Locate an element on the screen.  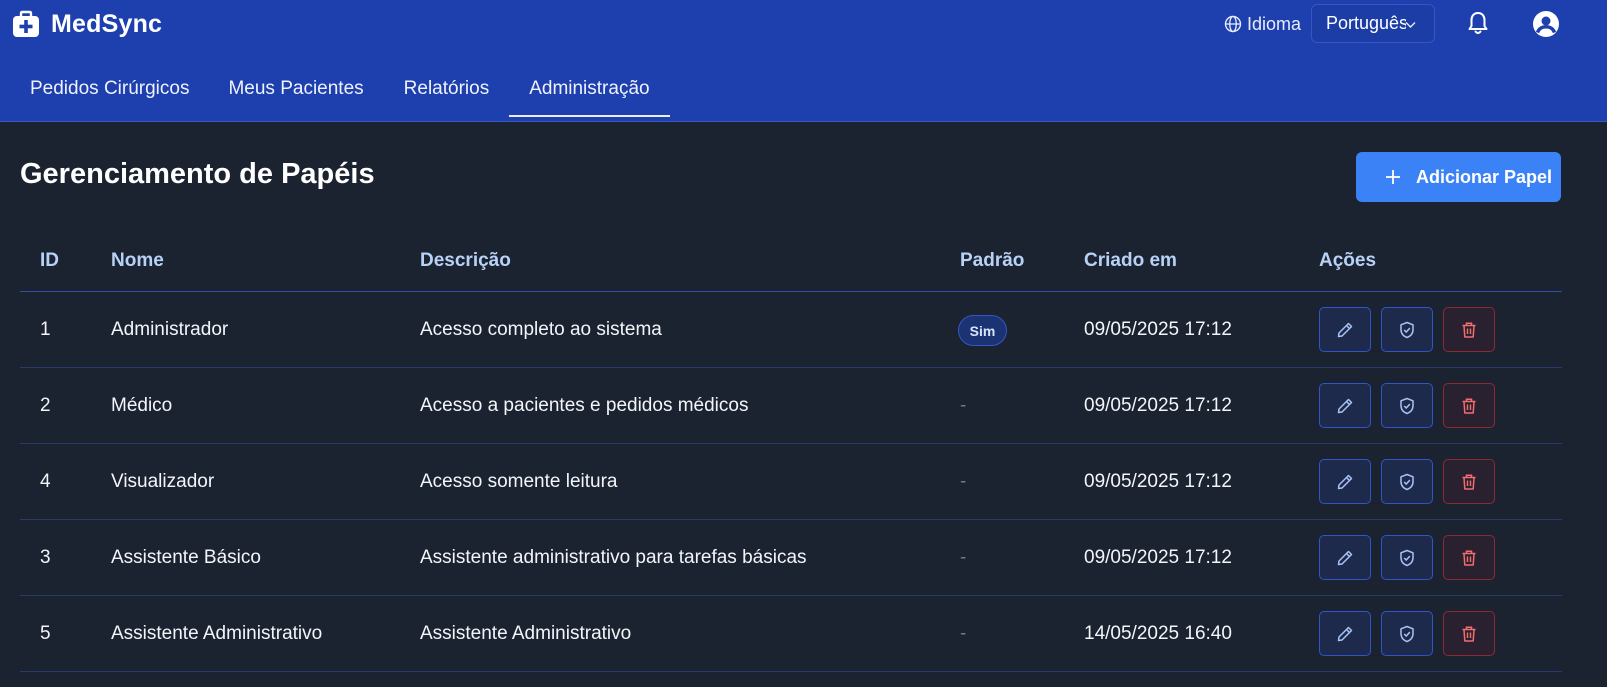
language-select: Português is located at coordinates (1373, 23).